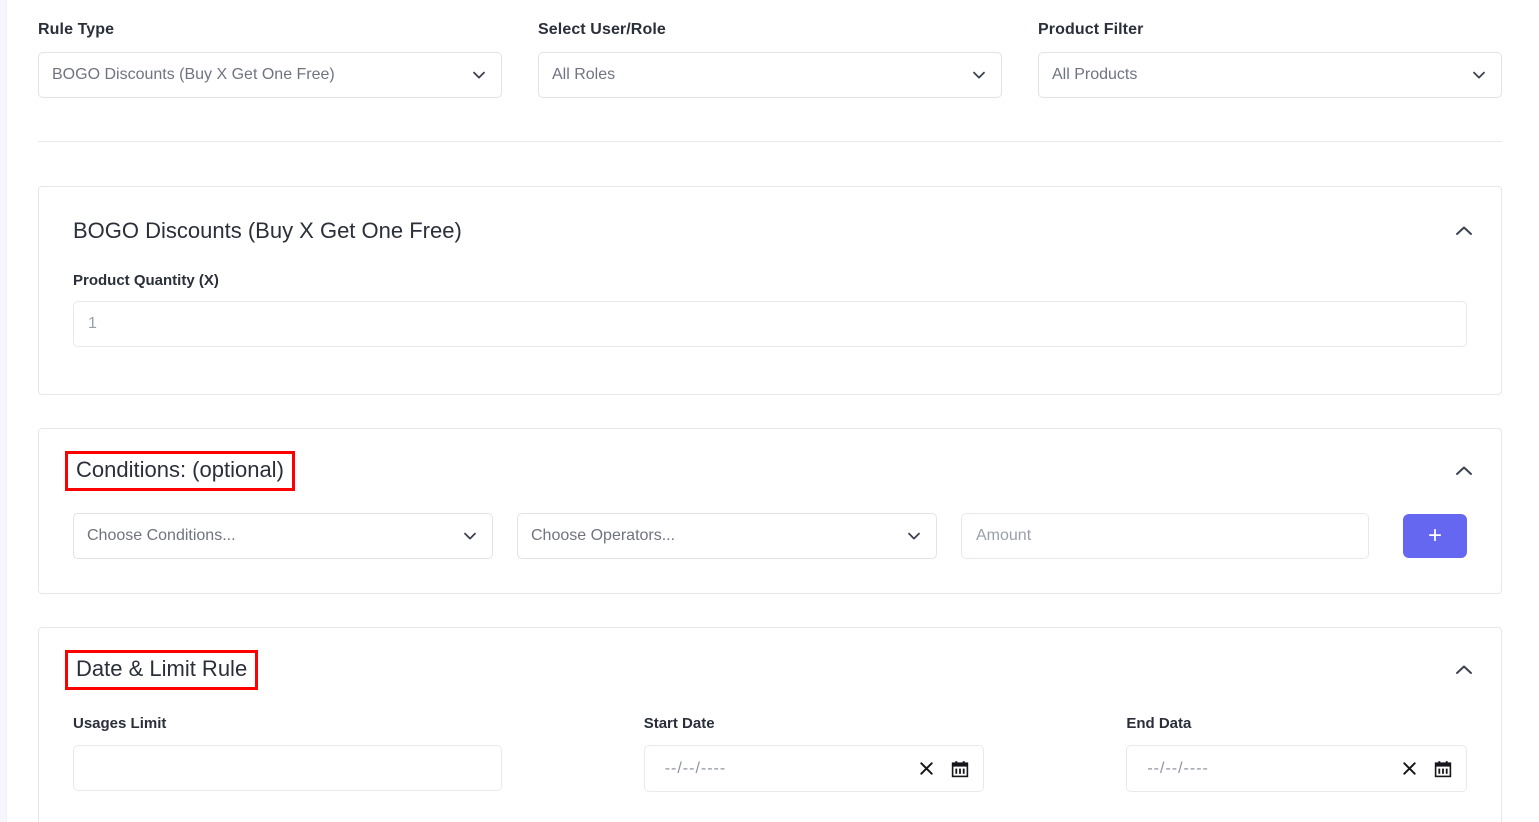 This screenshot has width=1539, height=822. I want to click on start-date-value: --/--/----, so click(695, 768).